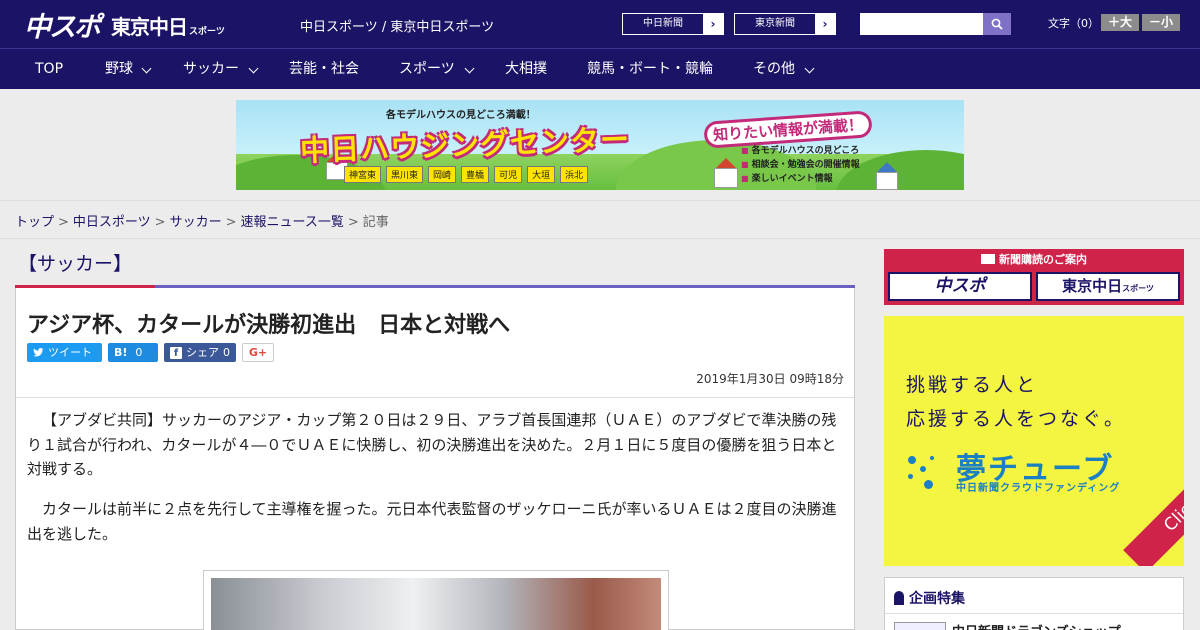 This screenshot has height=630, width=1200. What do you see at coordinates (207, 32) in the screenshot?
I see `tokyo-logo-small: スポーツ` at bounding box center [207, 32].